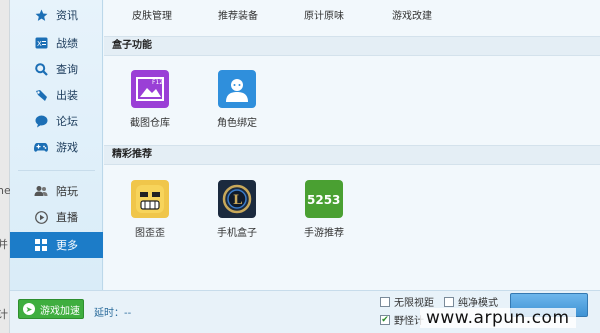 The width and height of the screenshot is (600, 333). Describe the element at coordinates (150, 233) in the screenshot. I see `tile-label: 图歪歪` at that location.